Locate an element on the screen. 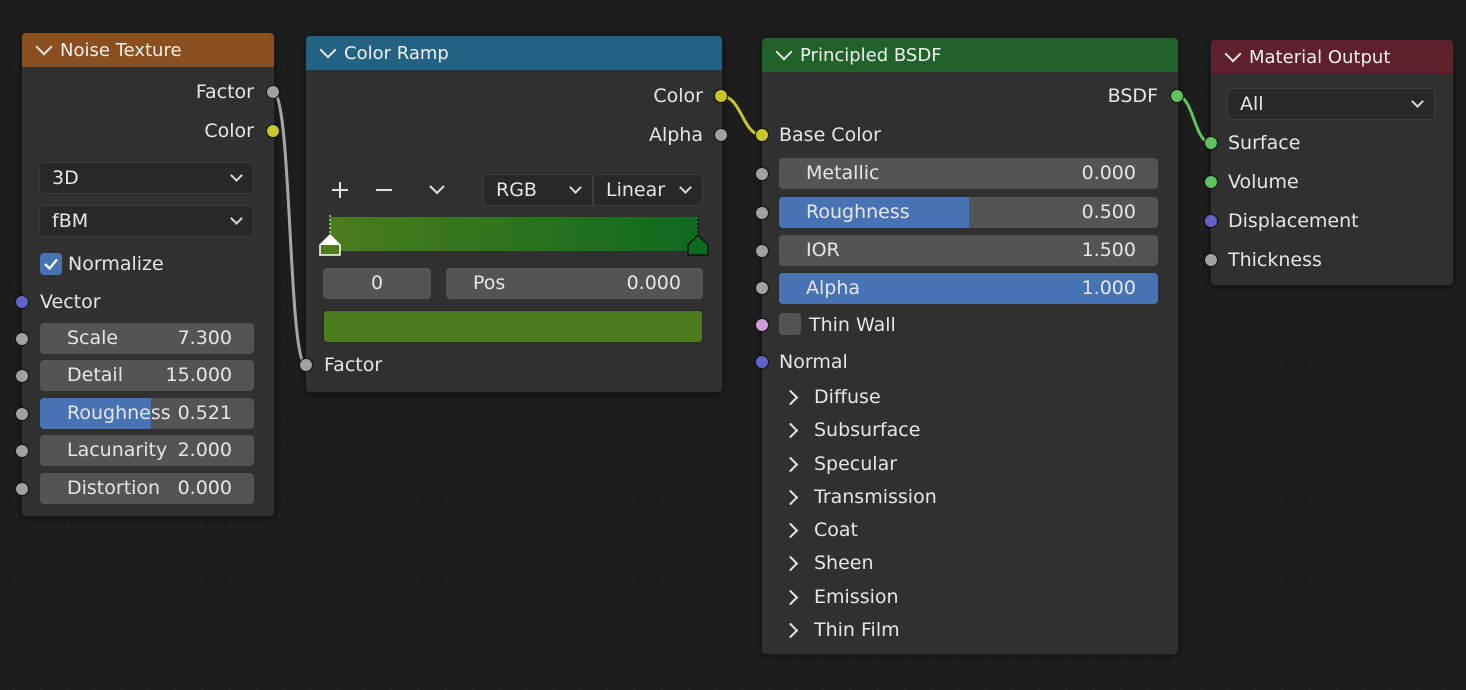  minus-icon is located at coordinates (384, 190).